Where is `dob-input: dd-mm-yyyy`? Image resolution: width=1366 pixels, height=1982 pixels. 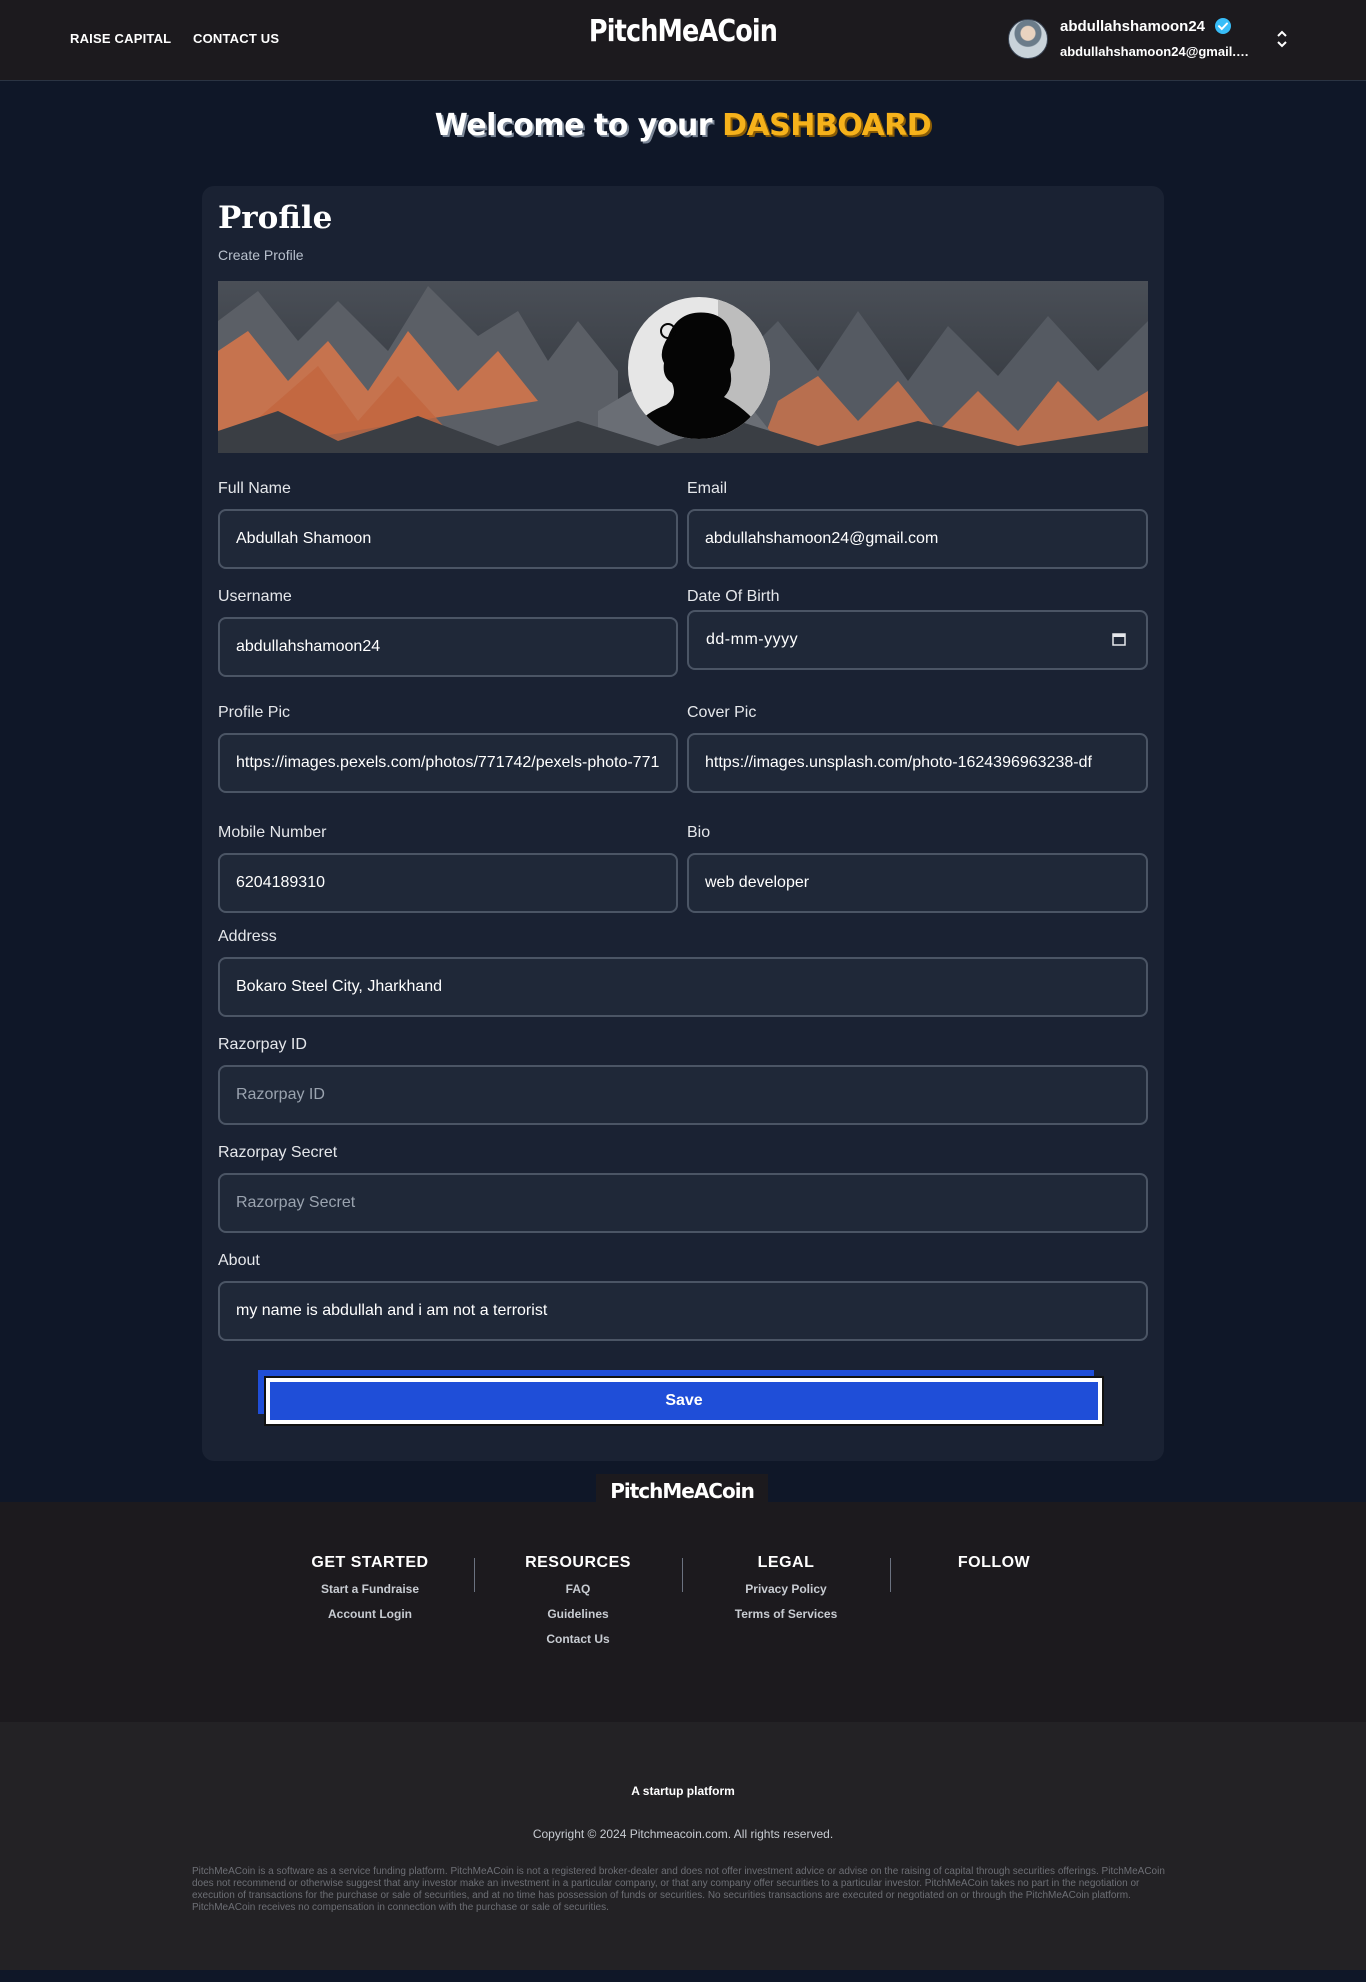 dob-input: dd-mm-yyyy is located at coordinates (917, 640).